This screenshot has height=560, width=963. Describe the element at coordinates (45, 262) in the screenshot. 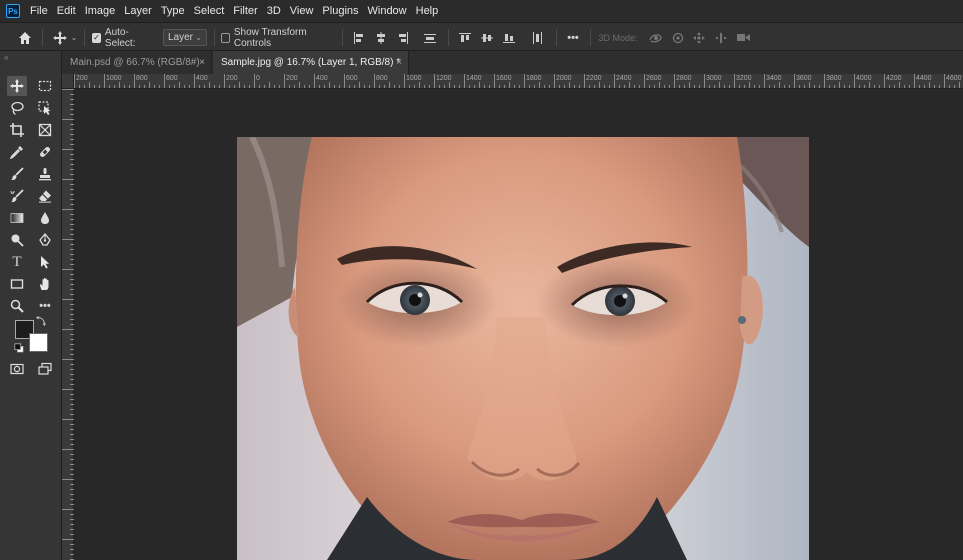

I see `path-selection-tool-icon` at that location.